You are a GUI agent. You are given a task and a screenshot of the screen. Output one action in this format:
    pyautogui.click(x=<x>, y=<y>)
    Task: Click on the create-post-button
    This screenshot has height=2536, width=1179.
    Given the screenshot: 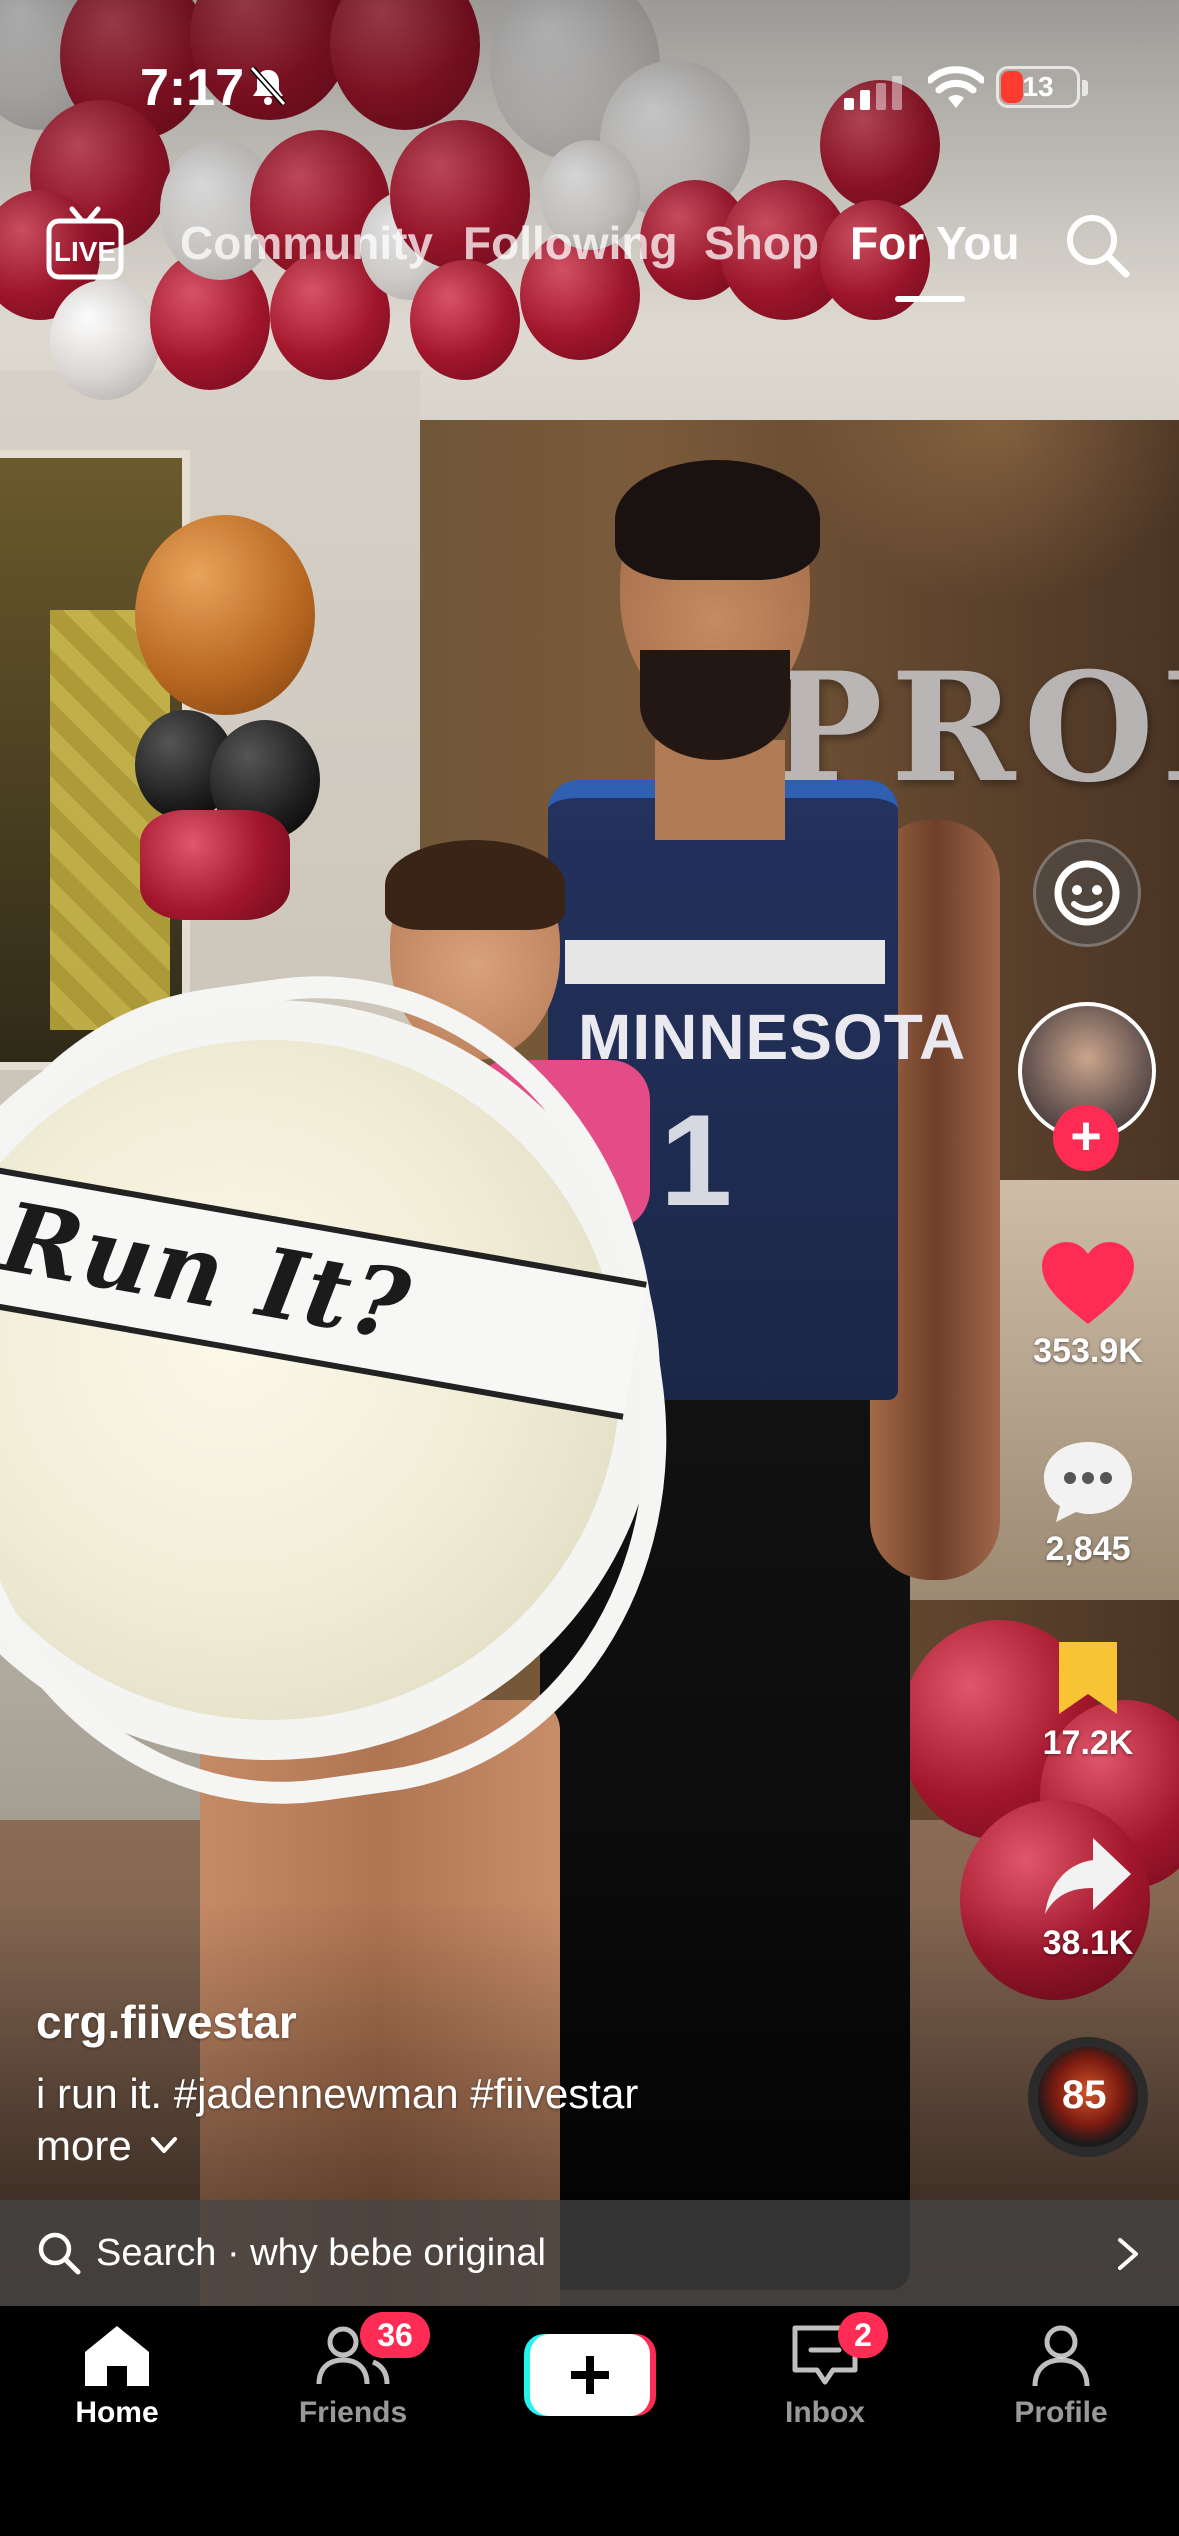 What is the action you would take?
    pyautogui.click(x=590, y=2375)
    